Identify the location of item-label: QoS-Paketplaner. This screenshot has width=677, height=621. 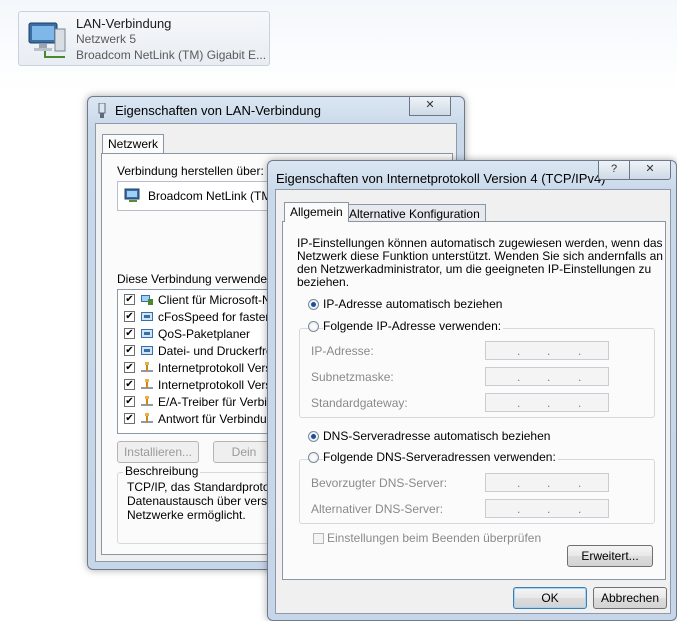
(204, 334).